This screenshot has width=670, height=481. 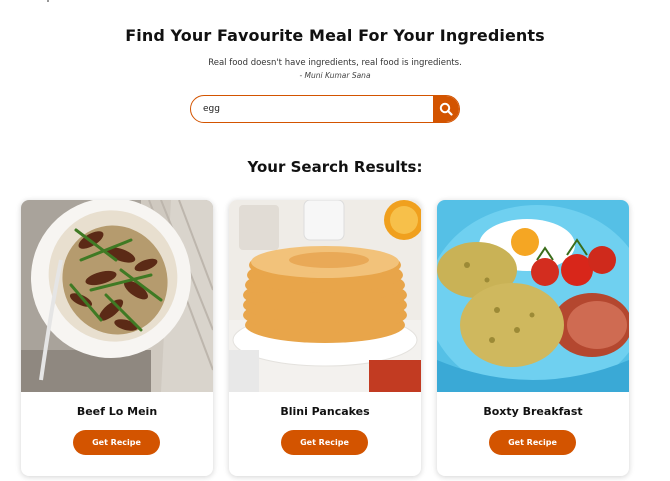 What do you see at coordinates (117, 296) in the screenshot?
I see `recipe-image-beef-lo-mein` at bounding box center [117, 296].